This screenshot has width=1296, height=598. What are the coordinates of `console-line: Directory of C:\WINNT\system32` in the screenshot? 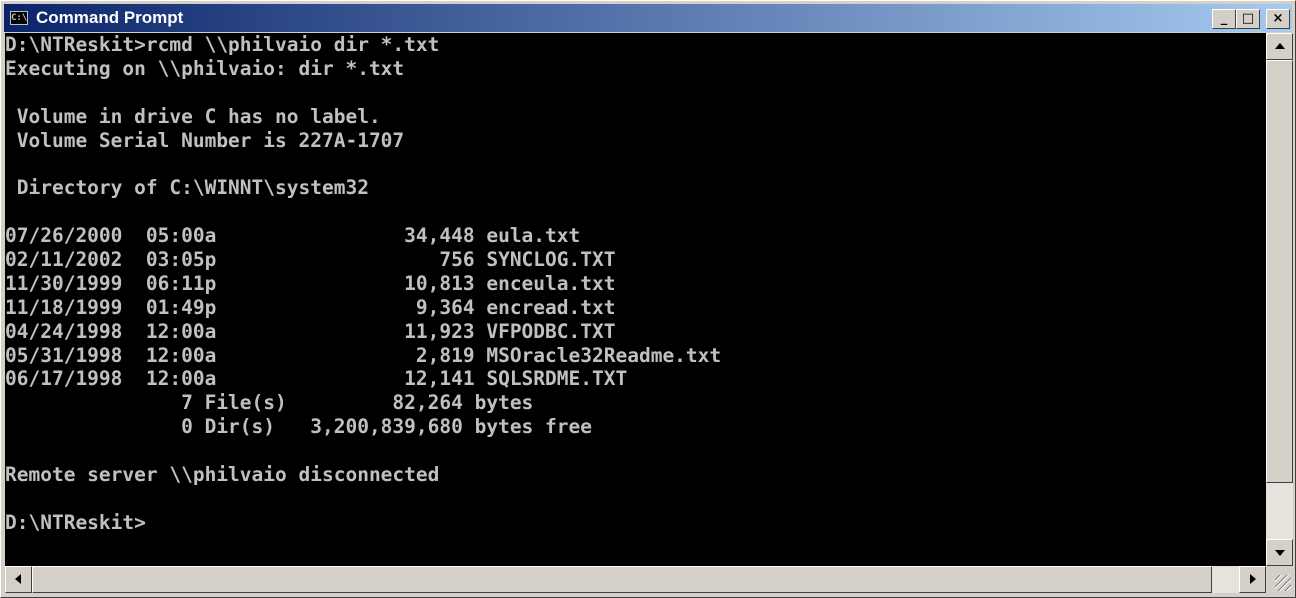 It's located at (187, 188).